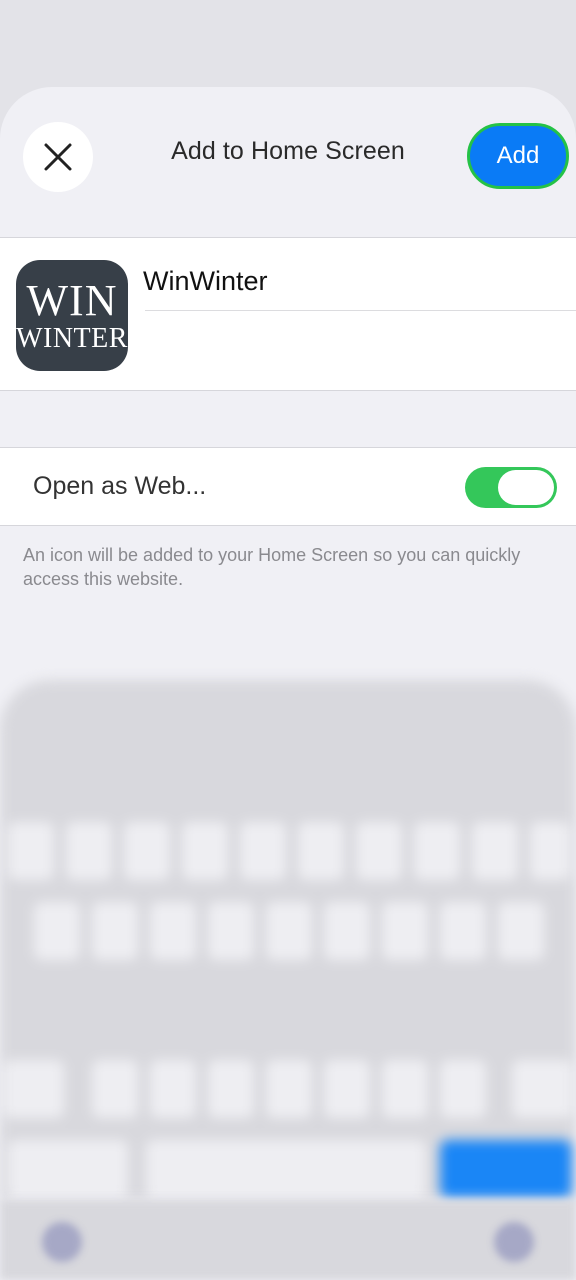  I want to click on globe-icon, so click(62, 1242).